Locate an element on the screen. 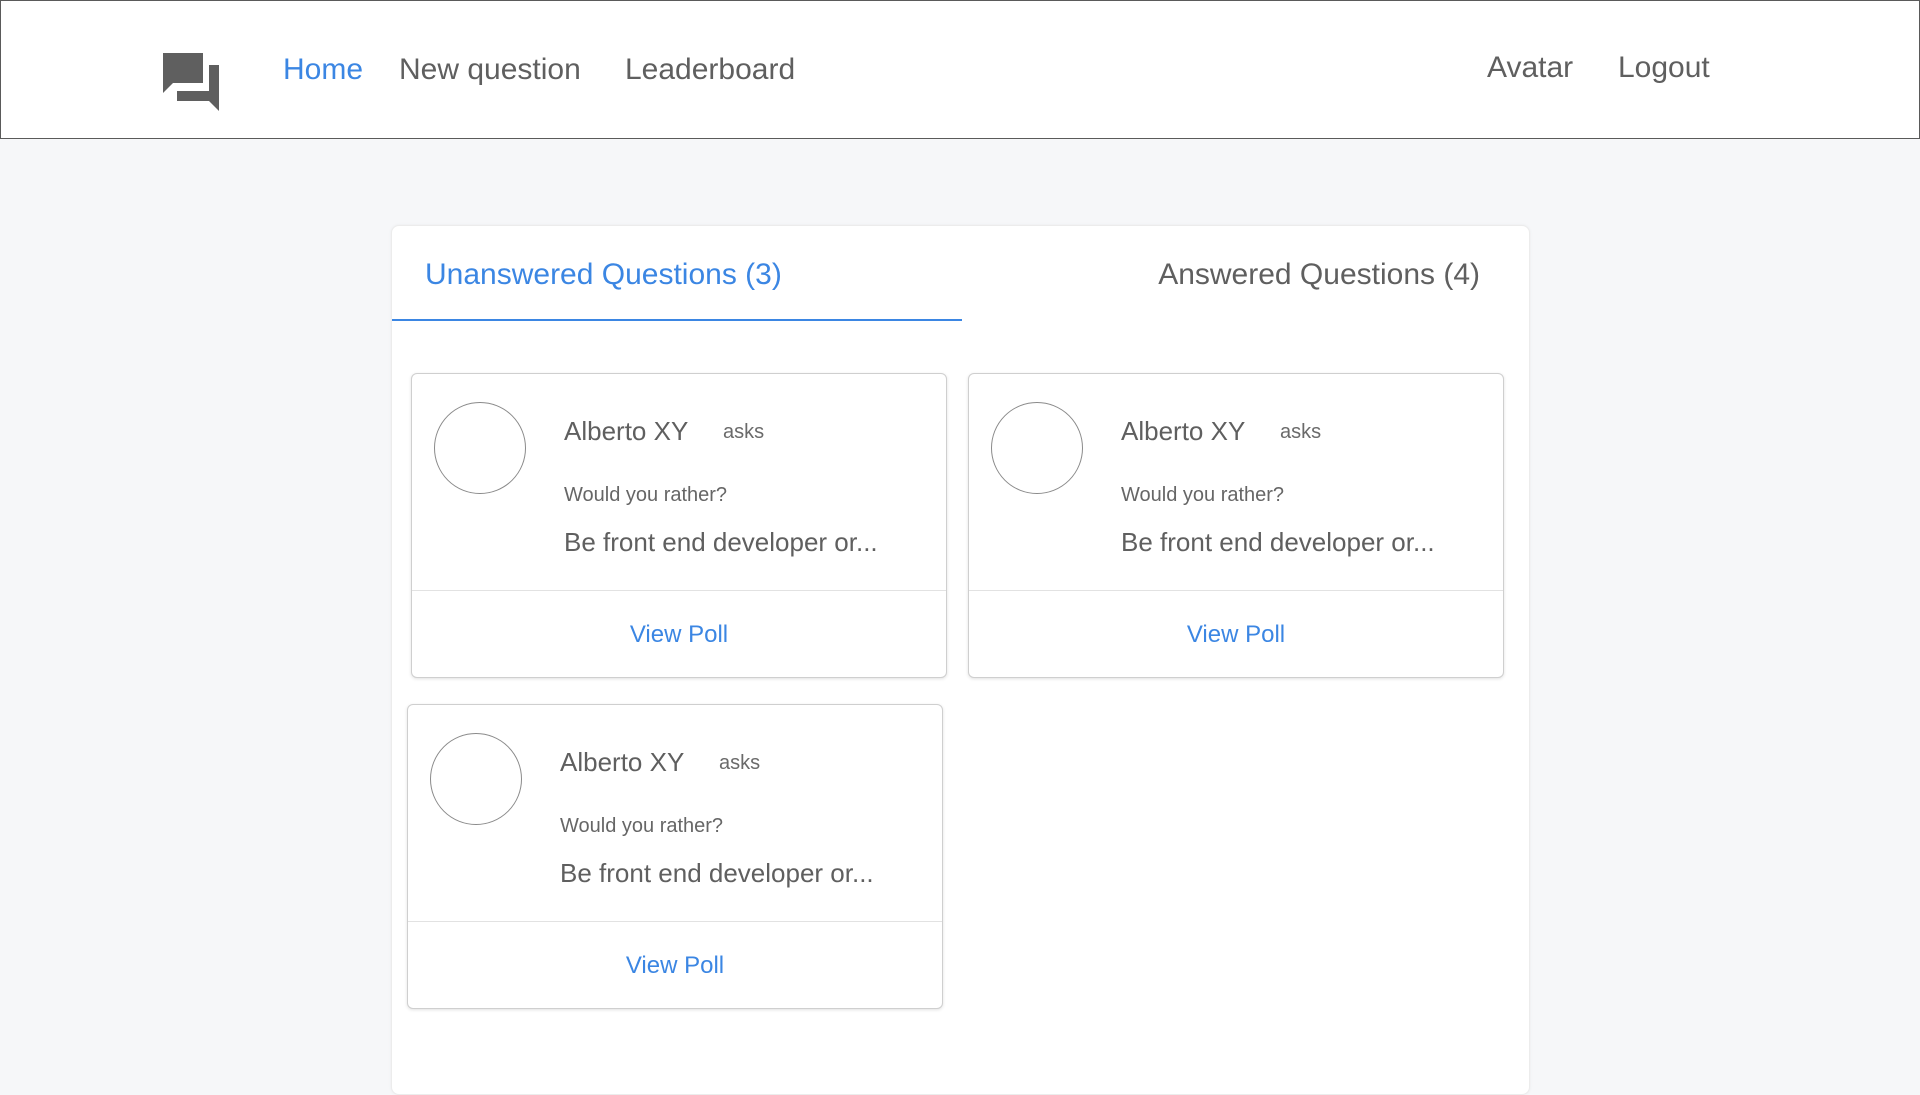 Image resolution: width=1920 pixels, height=1095 pixels. tab-answered-questions: Answered Questions (4) is located at coordinates (1319, 275).